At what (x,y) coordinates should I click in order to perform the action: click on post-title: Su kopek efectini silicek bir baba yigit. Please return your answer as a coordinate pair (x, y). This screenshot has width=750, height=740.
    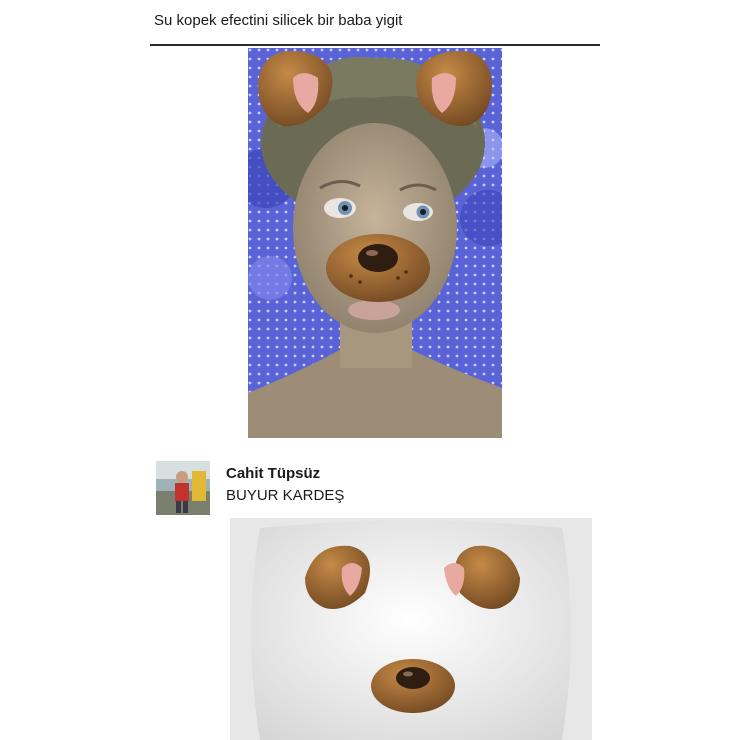
    Looking at the image, I should click on (278, 20).